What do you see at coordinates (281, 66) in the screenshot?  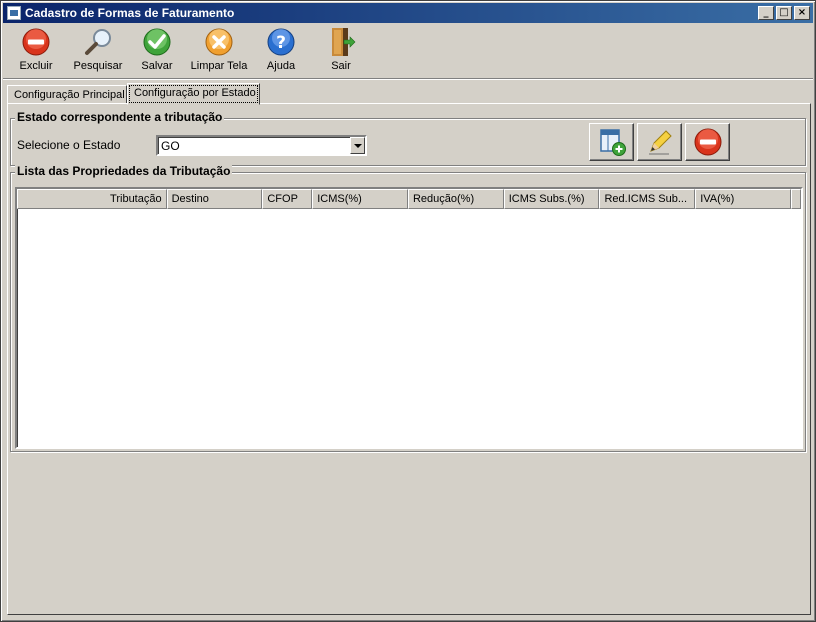 I see `toolbar-label: Ajuda` at bounding box center [281, 66].